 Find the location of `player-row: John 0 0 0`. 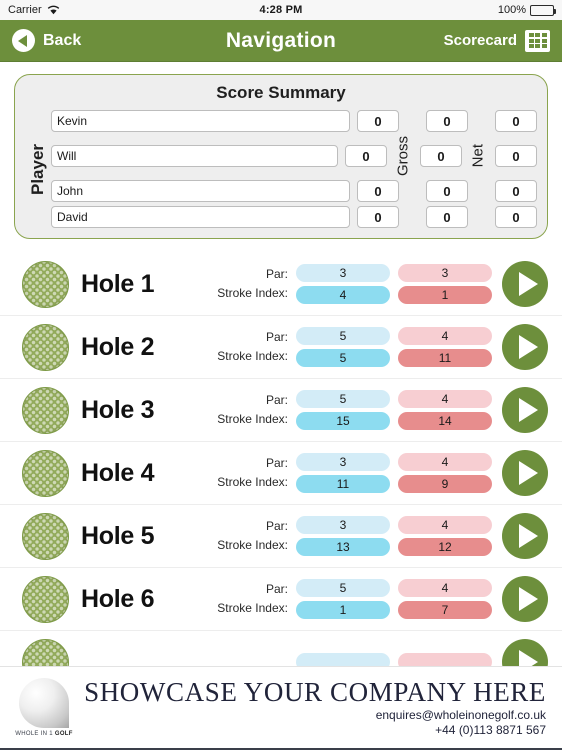

player-row: John 0 0 0 is located at coordinates (294, 191).